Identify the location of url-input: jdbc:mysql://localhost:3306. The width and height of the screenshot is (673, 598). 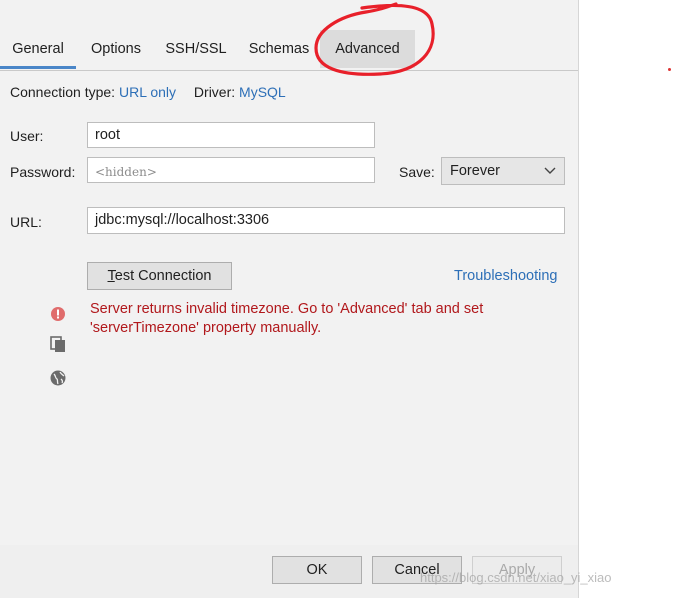
(326, 220).